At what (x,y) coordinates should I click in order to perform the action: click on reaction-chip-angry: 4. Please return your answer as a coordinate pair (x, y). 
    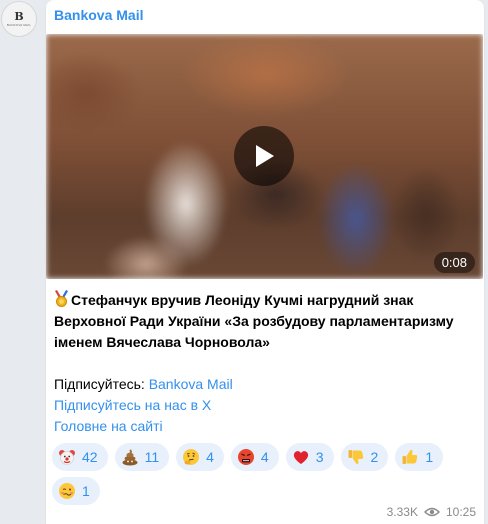
    Looking at the image, I should click on (254, 457).